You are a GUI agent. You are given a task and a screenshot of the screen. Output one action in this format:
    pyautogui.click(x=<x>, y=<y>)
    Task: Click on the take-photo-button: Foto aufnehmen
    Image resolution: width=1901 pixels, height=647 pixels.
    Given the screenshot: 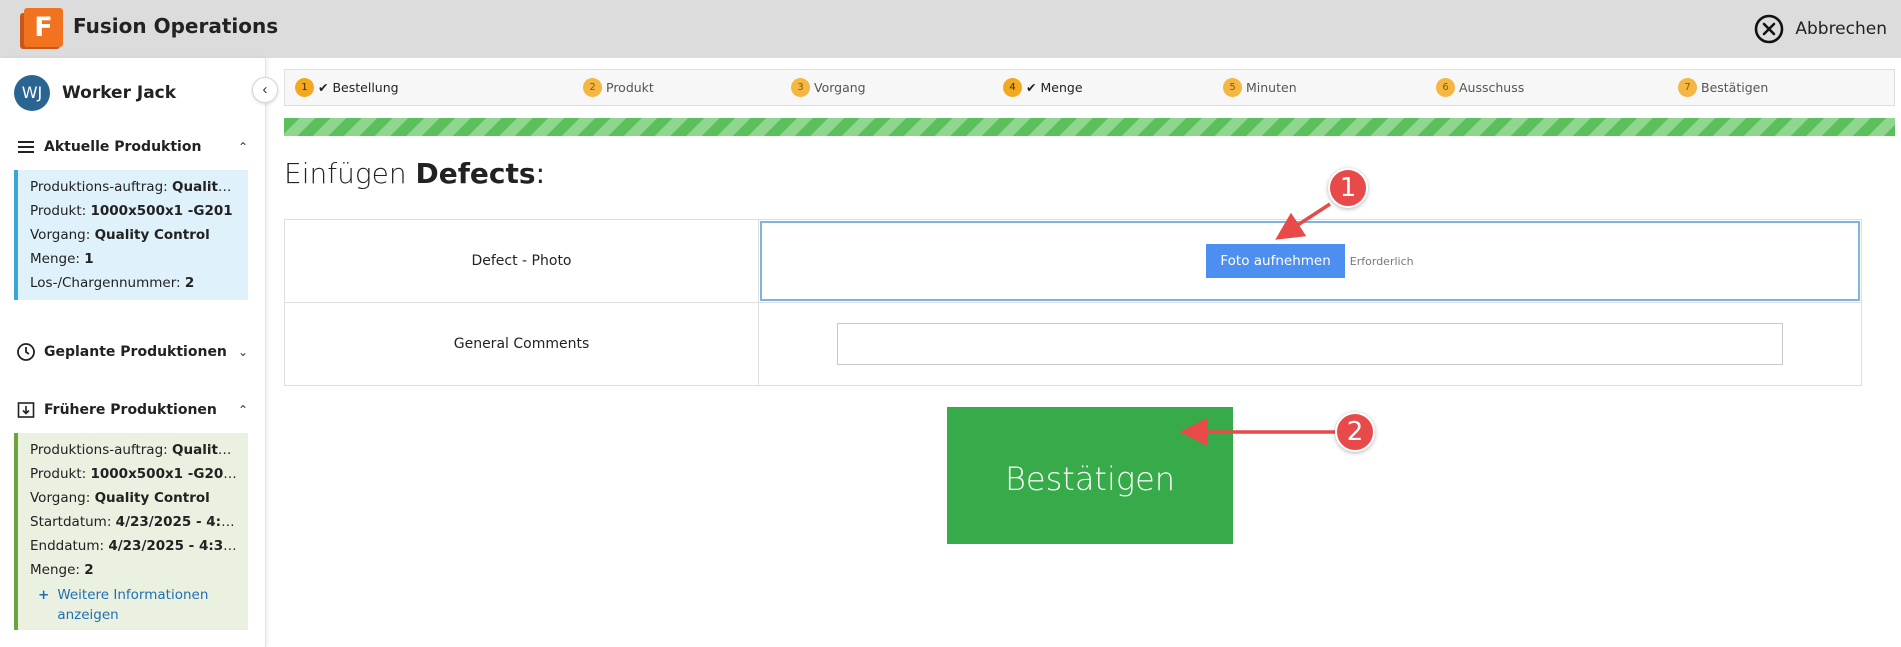 What is the action you would take?
    pyautogui.click(x=1275, y=261)
    